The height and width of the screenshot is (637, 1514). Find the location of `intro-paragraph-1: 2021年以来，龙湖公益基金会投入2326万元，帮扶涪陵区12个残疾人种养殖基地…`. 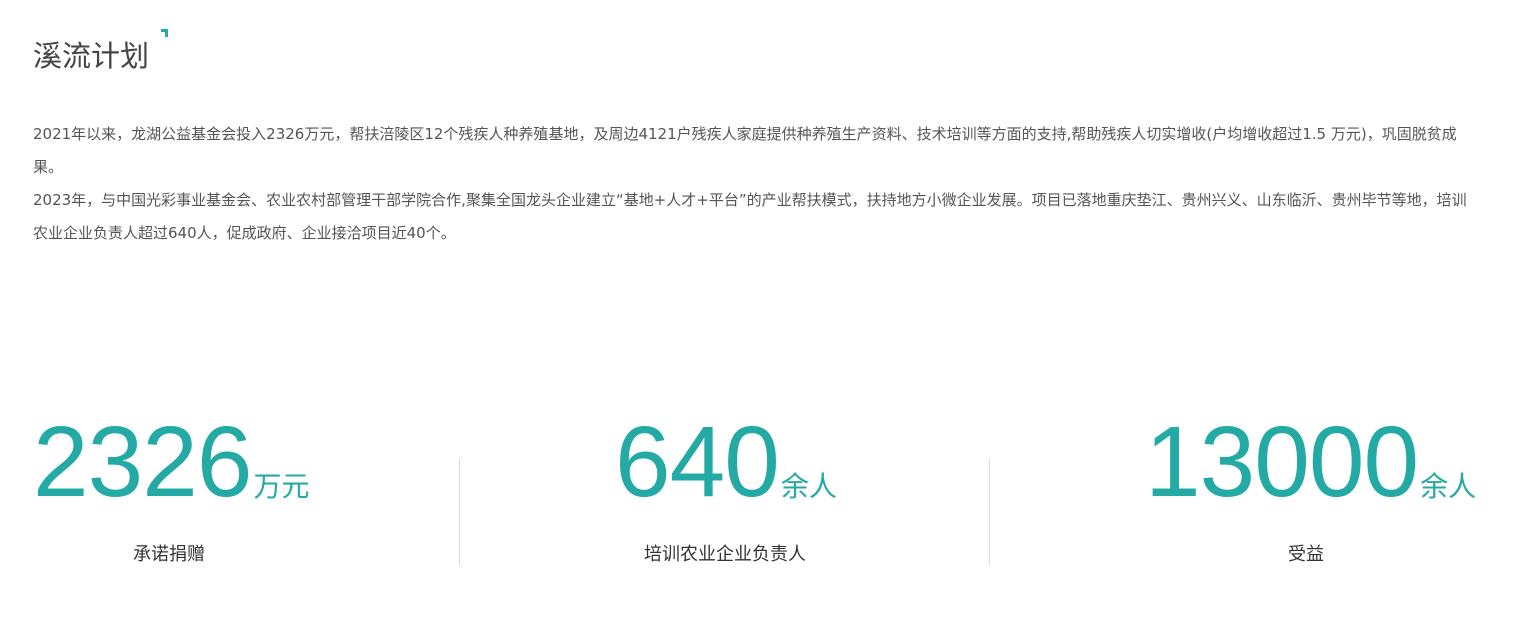

intro-paragraph-1: 2021年以来，龙湖公益基金会投入2326万元，帮扶涪陵区12个残疾人种养殖基地… is located at coordinates (745, 150).